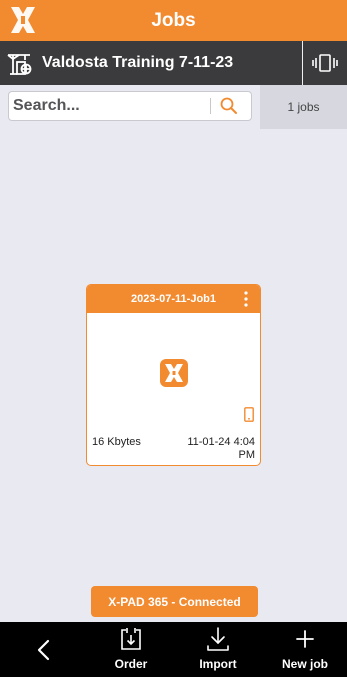 The height and width of the screenshot is (677, 347). What do you see at coordinates (23, 20) in the screenshot?
I see `x-pad-logo-icon` at bounding box center [23, 20].